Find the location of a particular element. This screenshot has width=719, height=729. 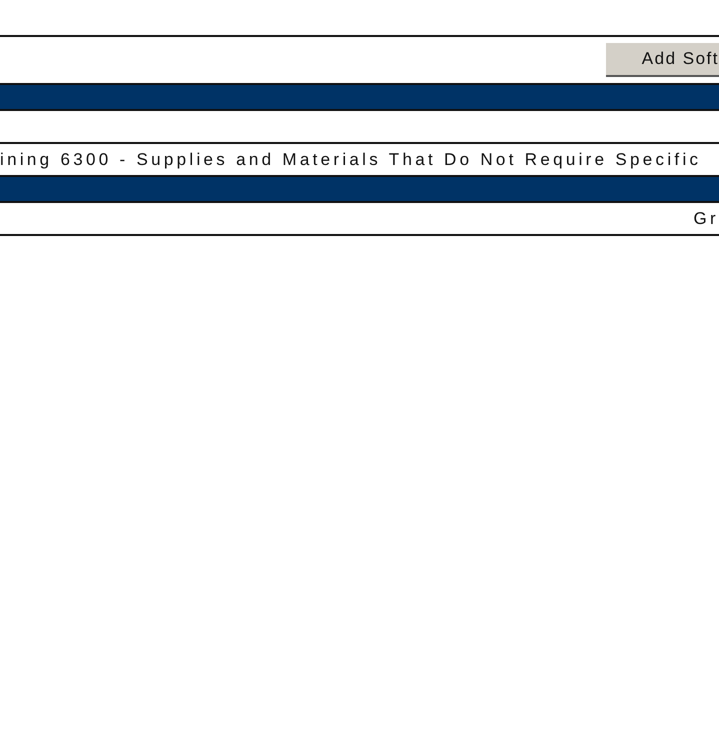

add-button: Add Soft is located at coordinates (662, 60).